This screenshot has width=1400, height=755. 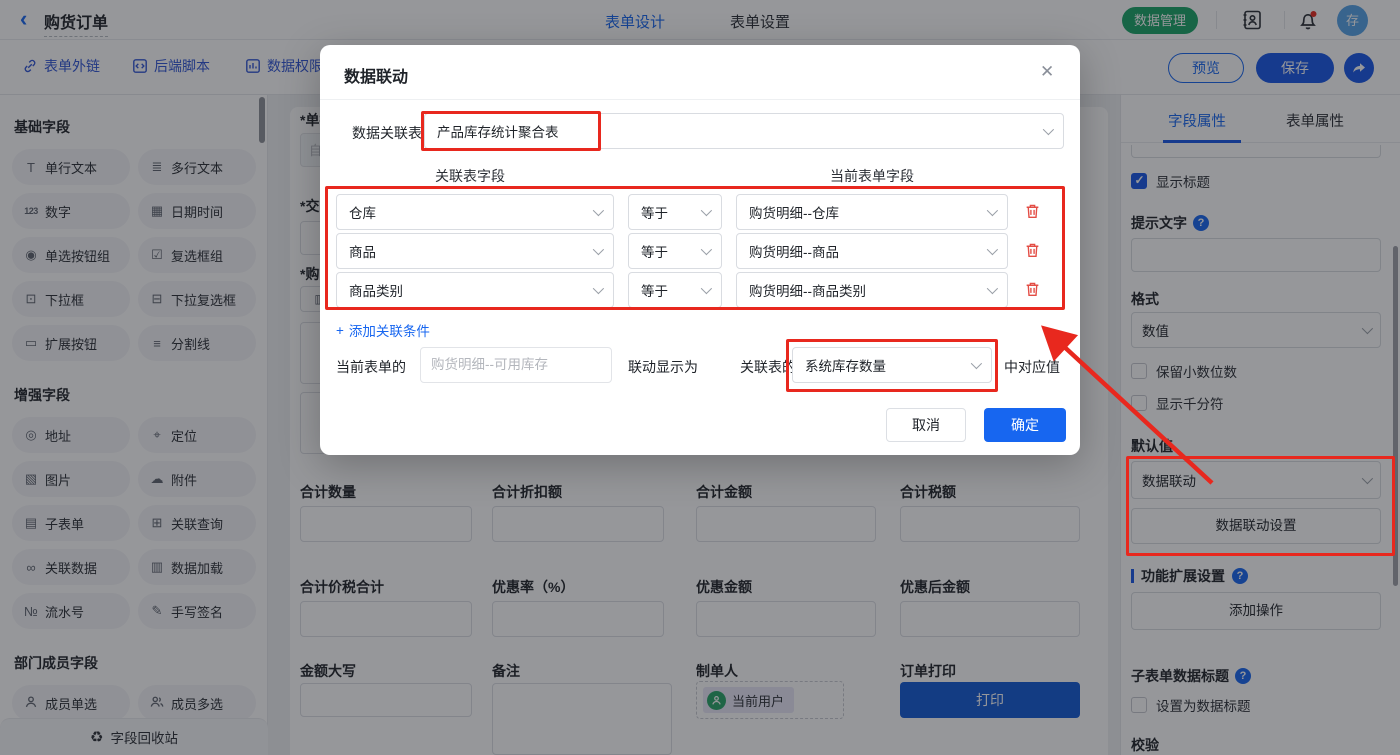 I want to click on linked-field-select: 商品类别, so click(x=475, y=290).